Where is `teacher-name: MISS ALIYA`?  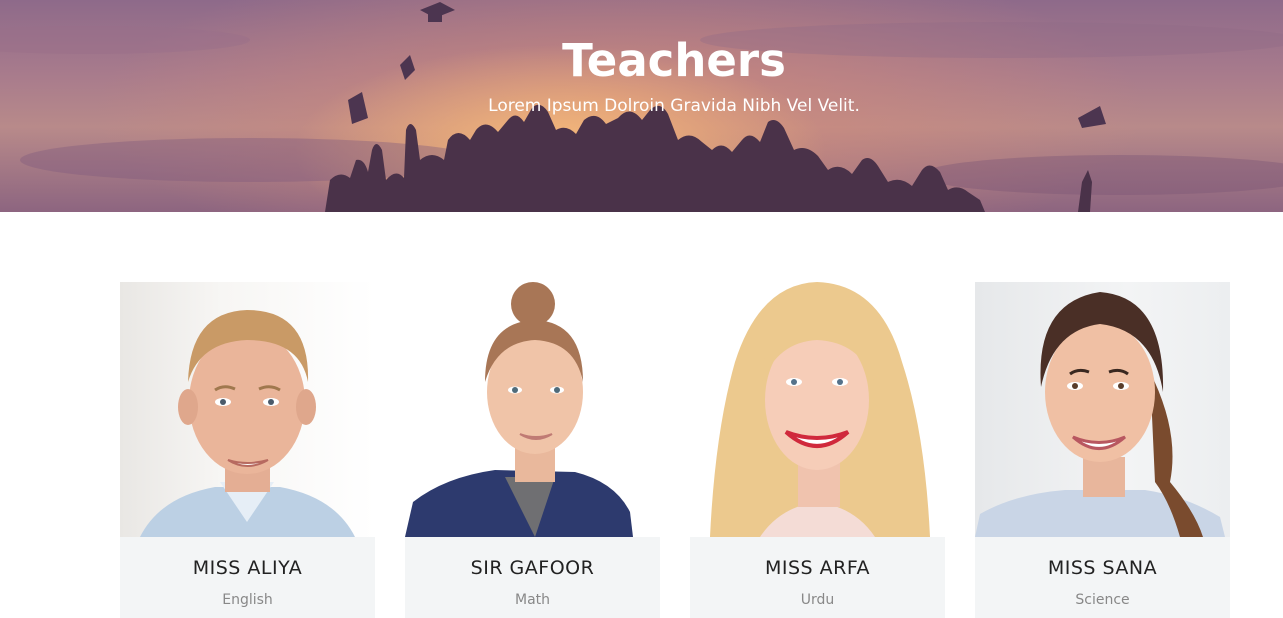
teacher-name: MISS ALIYA is located at coordinates (247, 568).